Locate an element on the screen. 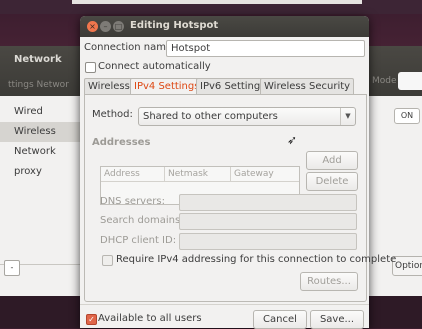 Image resolution: width=422 pixels, height=329 pixels. available-to-all-users-checkbox: ✓ is located at coordinates (91, 319).